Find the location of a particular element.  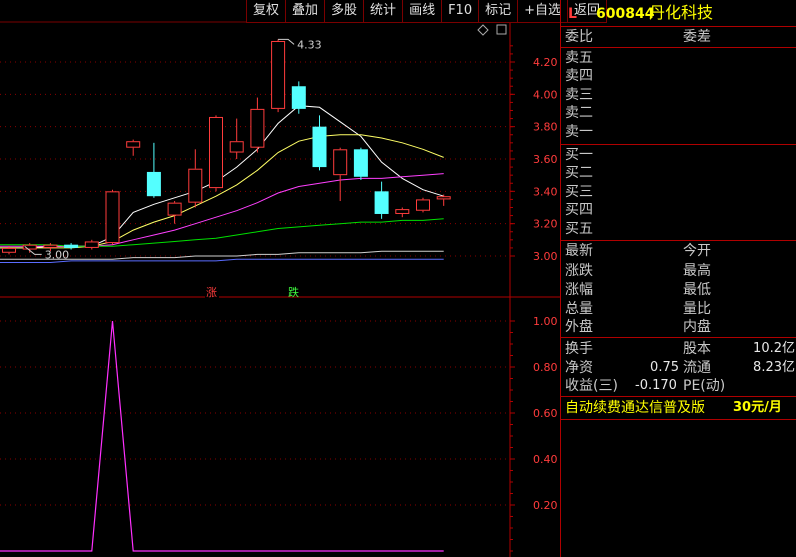

volume-label: 总量 is located at coordinates (579, 309).